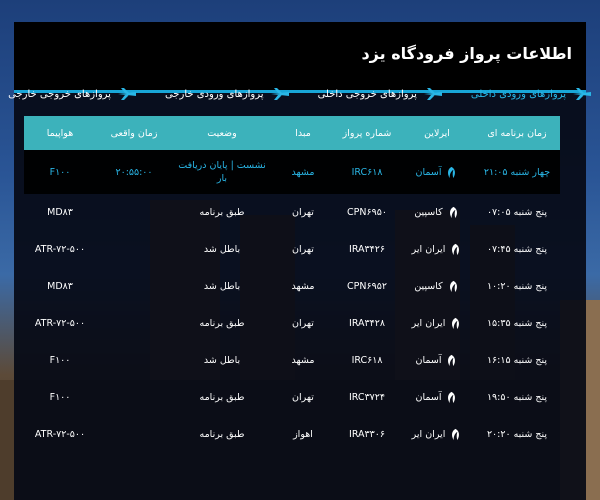 This screenshot has height=500, width=600. I want to click on status-cell: نشست | پایان دریافت بار, so click(222, 172).